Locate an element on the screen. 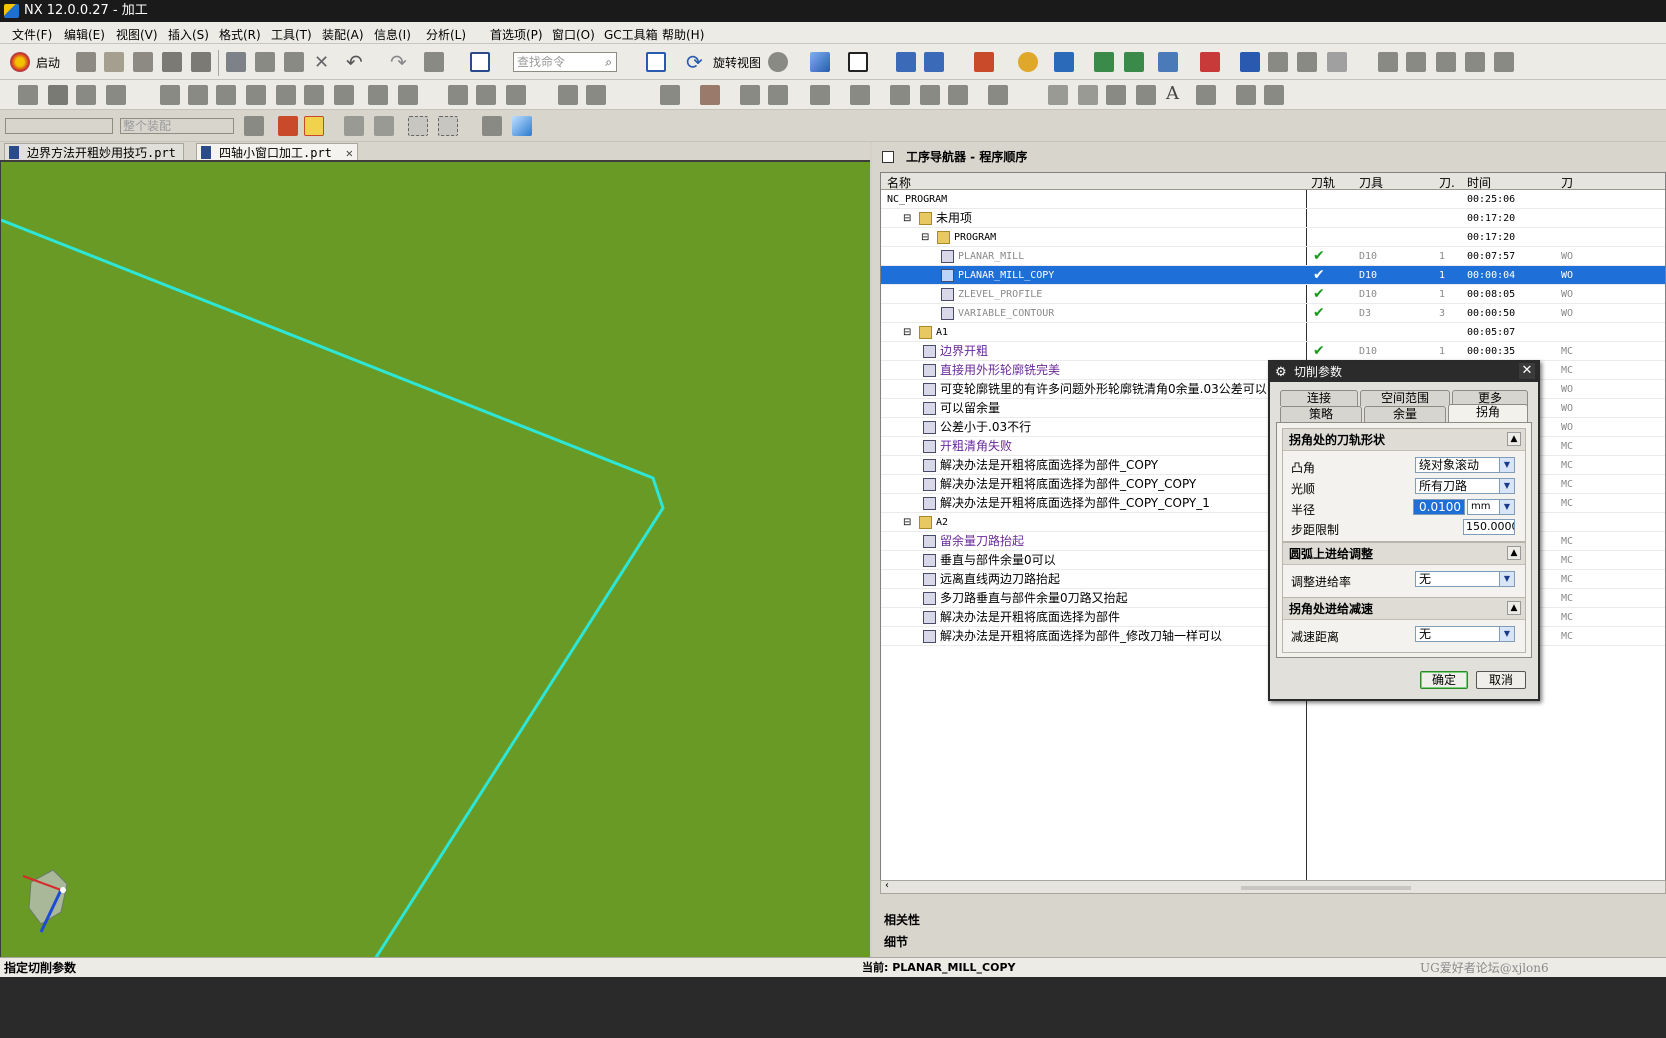  cut-method-icon is located at coordinates (378, 95).